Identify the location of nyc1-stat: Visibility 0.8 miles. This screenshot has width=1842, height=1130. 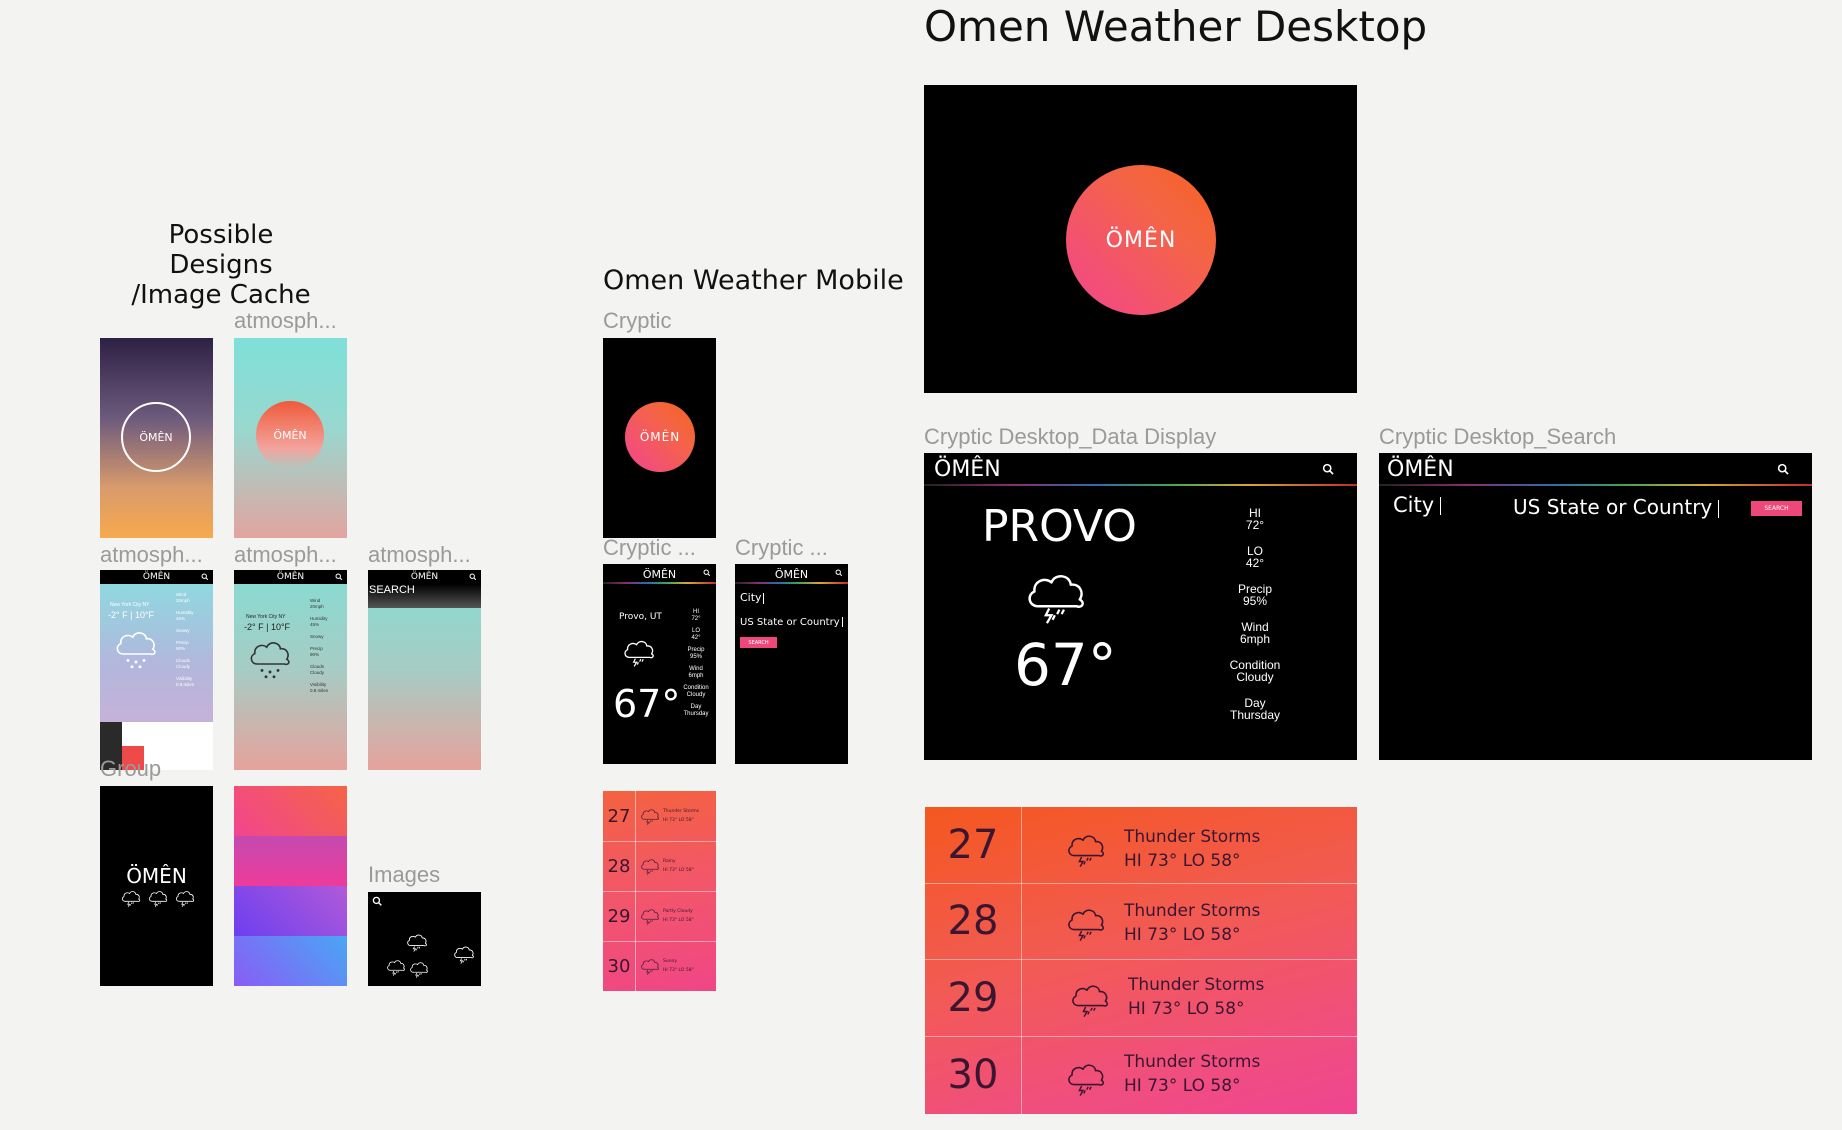
(185, 681).